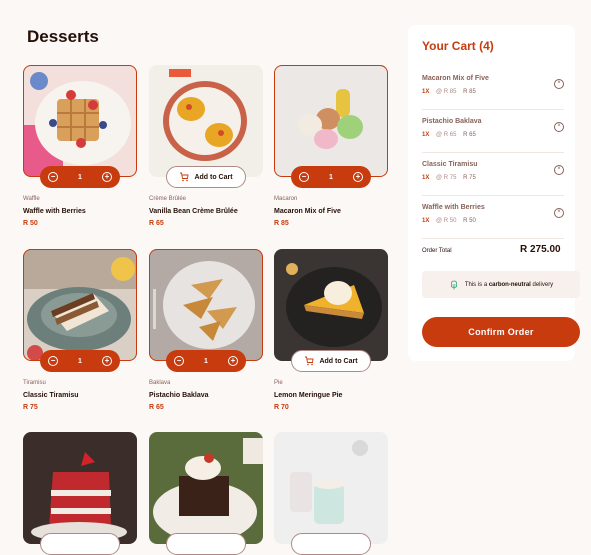 This screenshot has height=555, width=591. I want to click on cart-item: Waffle with Berries 1X @ R 50 R 50 ×, so click(493, 217).